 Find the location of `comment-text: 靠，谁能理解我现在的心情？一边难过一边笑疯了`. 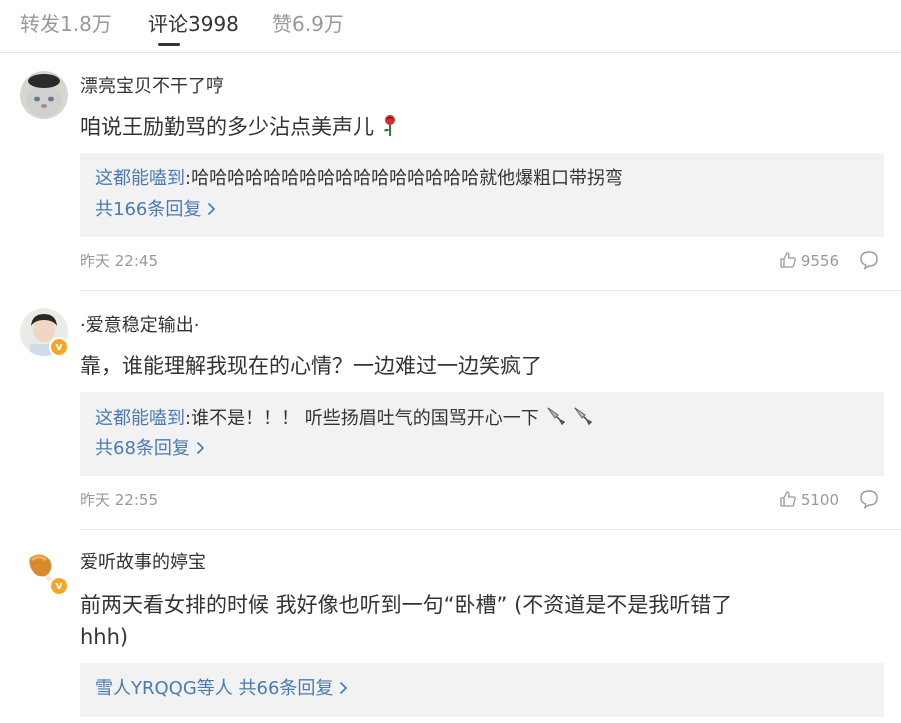

comment-text: 靠，谁能理解我现在的心情？一边难过一边笑疯了 is located at coordinates (311, 366).